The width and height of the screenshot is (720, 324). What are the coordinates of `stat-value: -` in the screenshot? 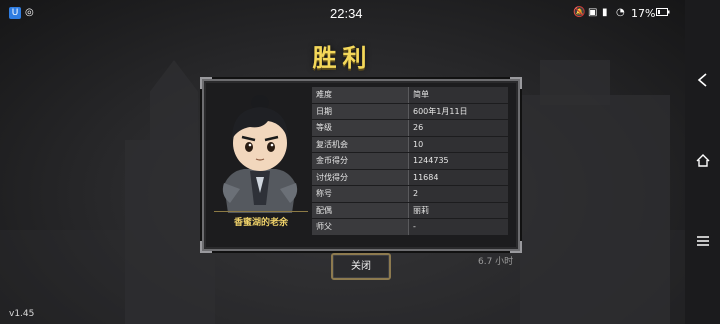 It's located at (458, 227).